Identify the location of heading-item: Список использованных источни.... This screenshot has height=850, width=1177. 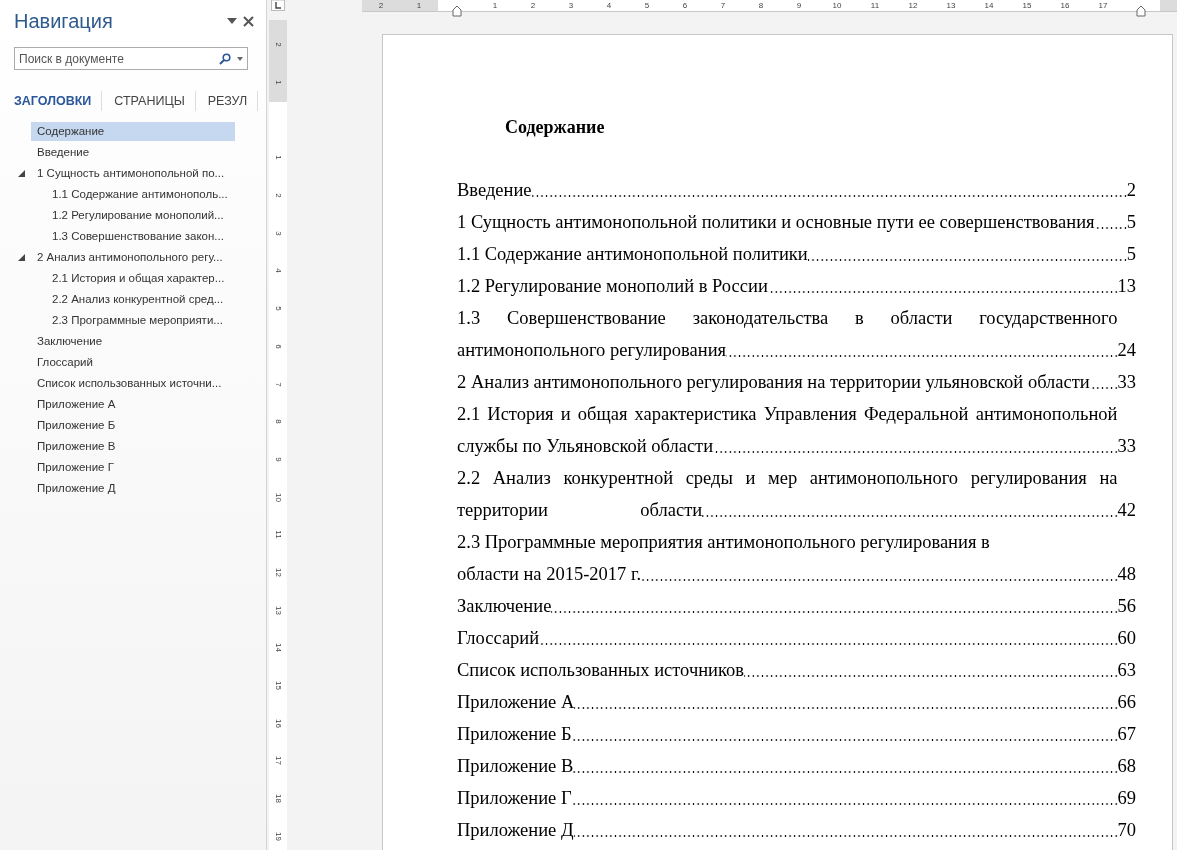
(133, 383).